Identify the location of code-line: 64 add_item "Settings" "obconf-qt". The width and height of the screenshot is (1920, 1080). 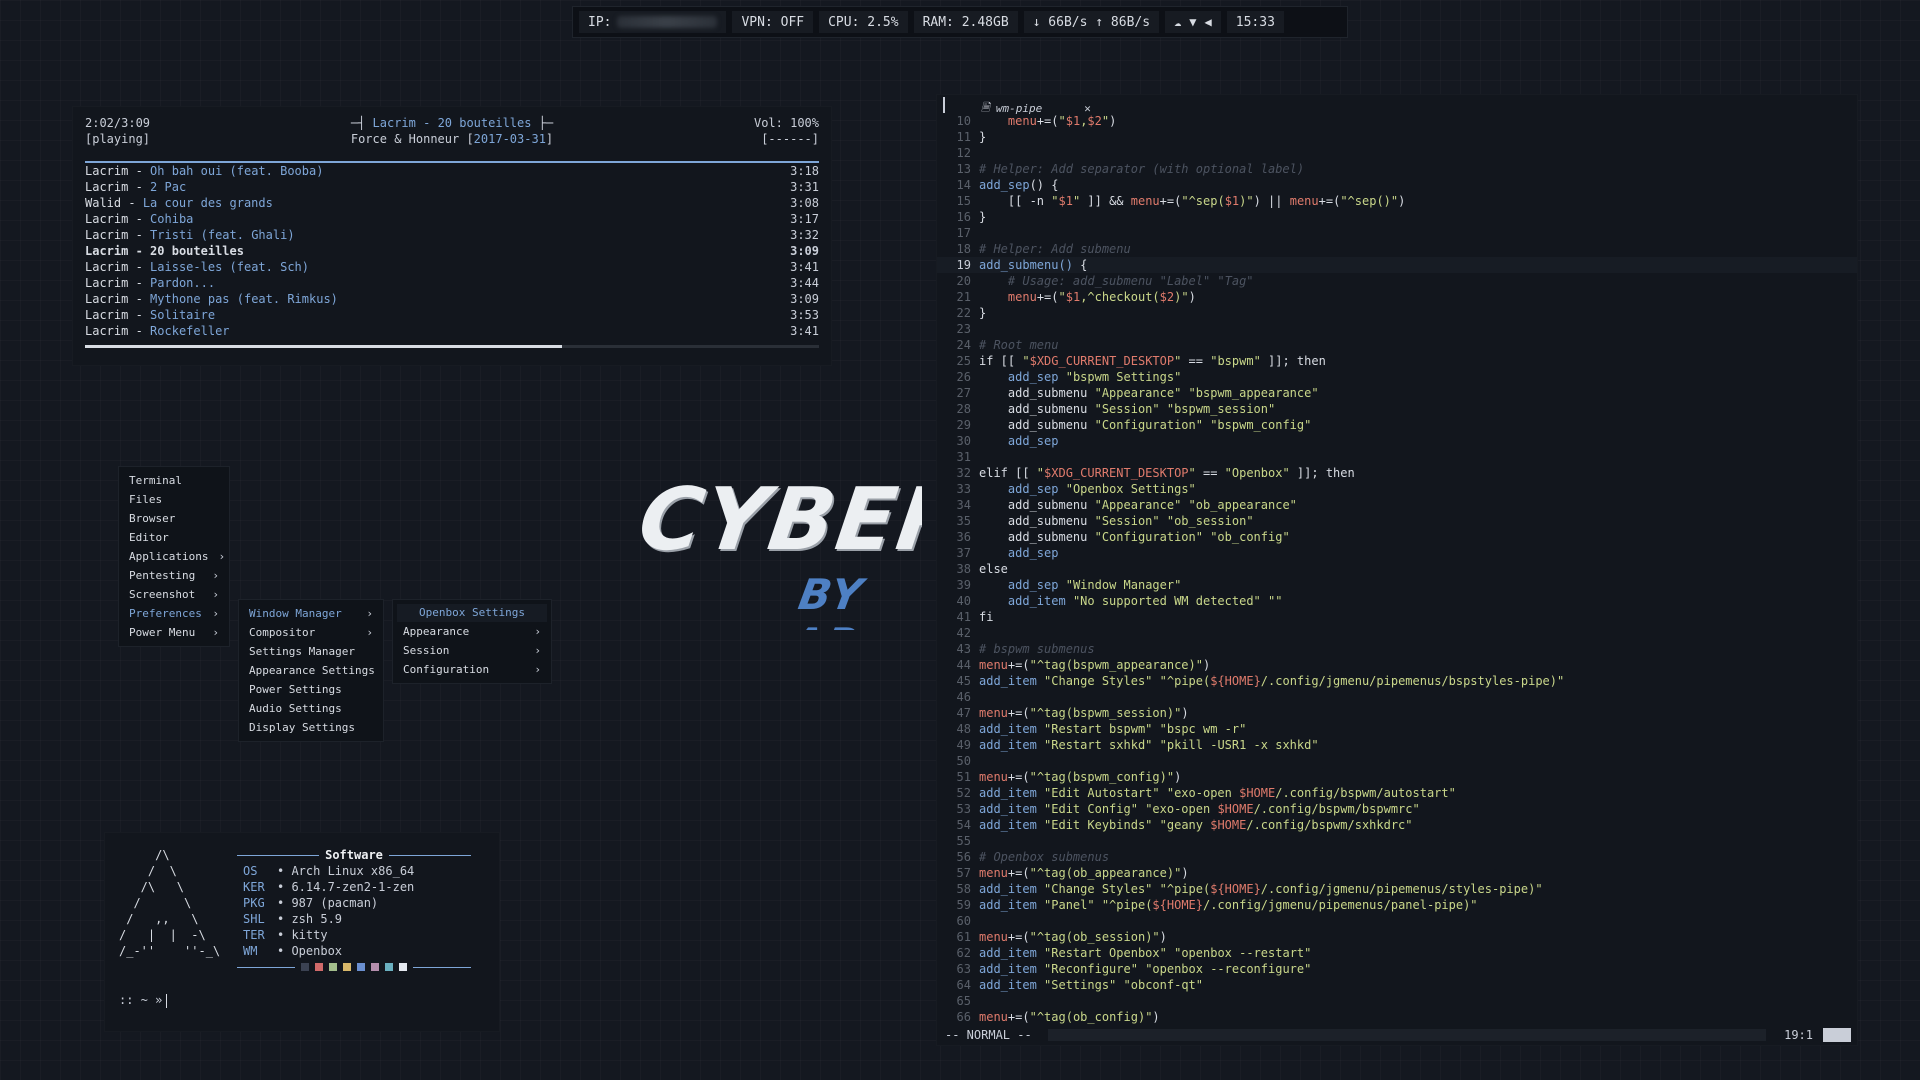
(1397, 985).